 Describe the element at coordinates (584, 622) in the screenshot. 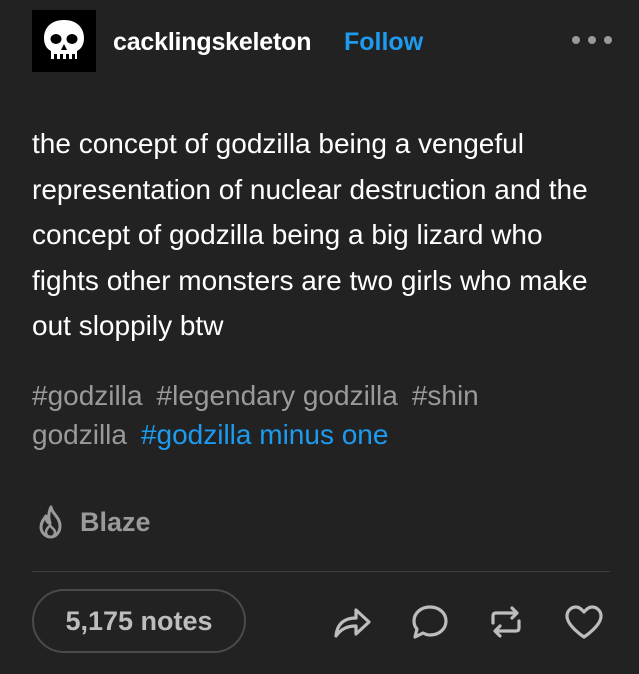

I see `like-icon` at that location.